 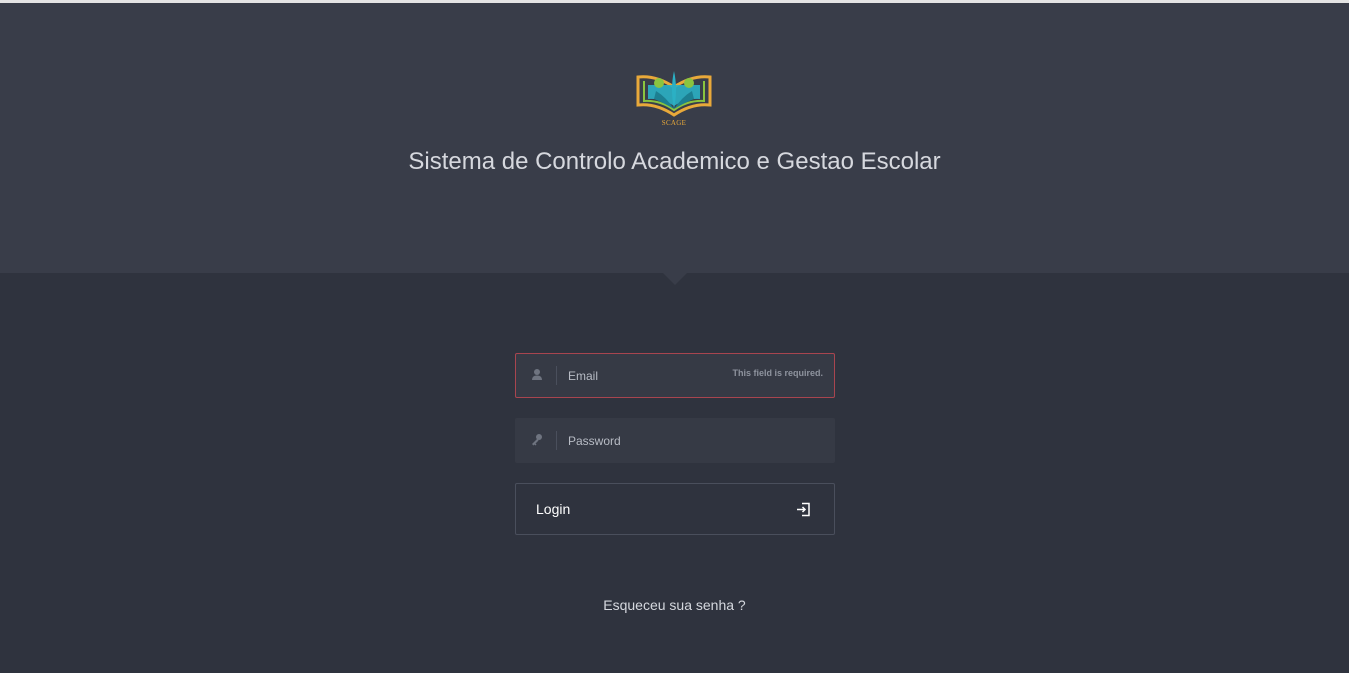 I want to click on book-people-logo-icon, so click(x=674, y=94).